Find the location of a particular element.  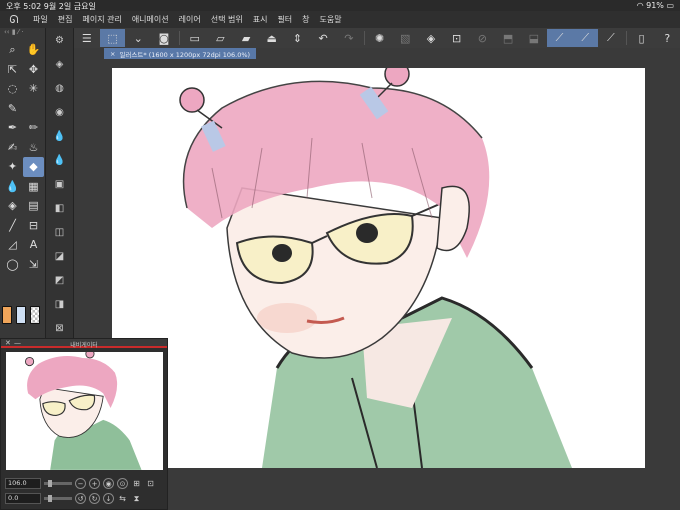

fill-pattern-tool-icon: ▦ is located at coordinates (33, 187).